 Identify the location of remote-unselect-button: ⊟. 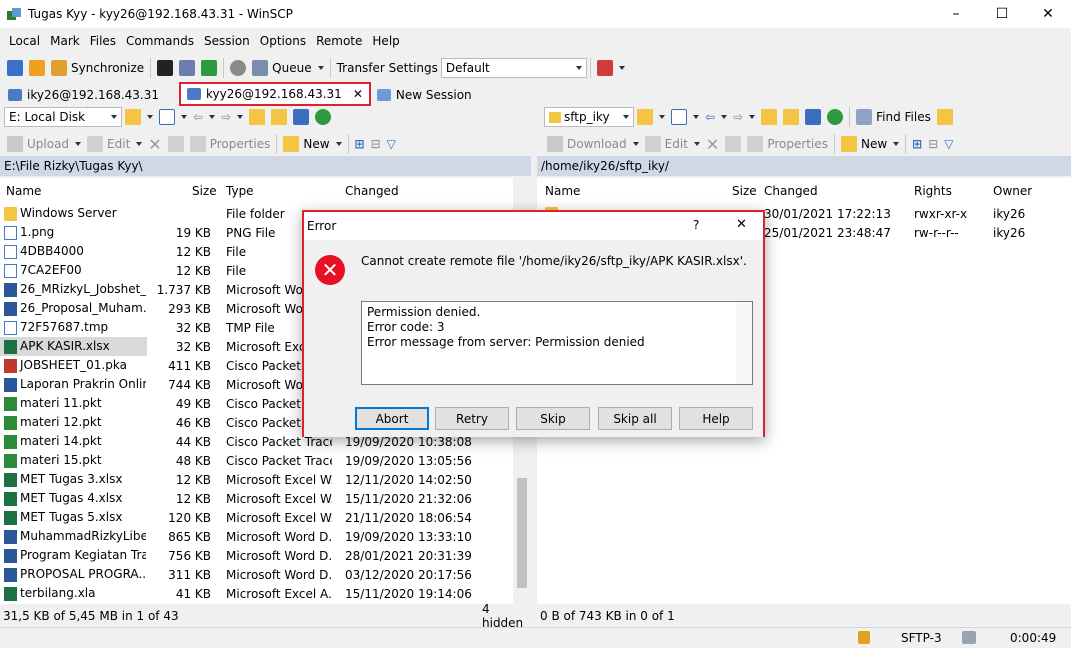
(933, 144).